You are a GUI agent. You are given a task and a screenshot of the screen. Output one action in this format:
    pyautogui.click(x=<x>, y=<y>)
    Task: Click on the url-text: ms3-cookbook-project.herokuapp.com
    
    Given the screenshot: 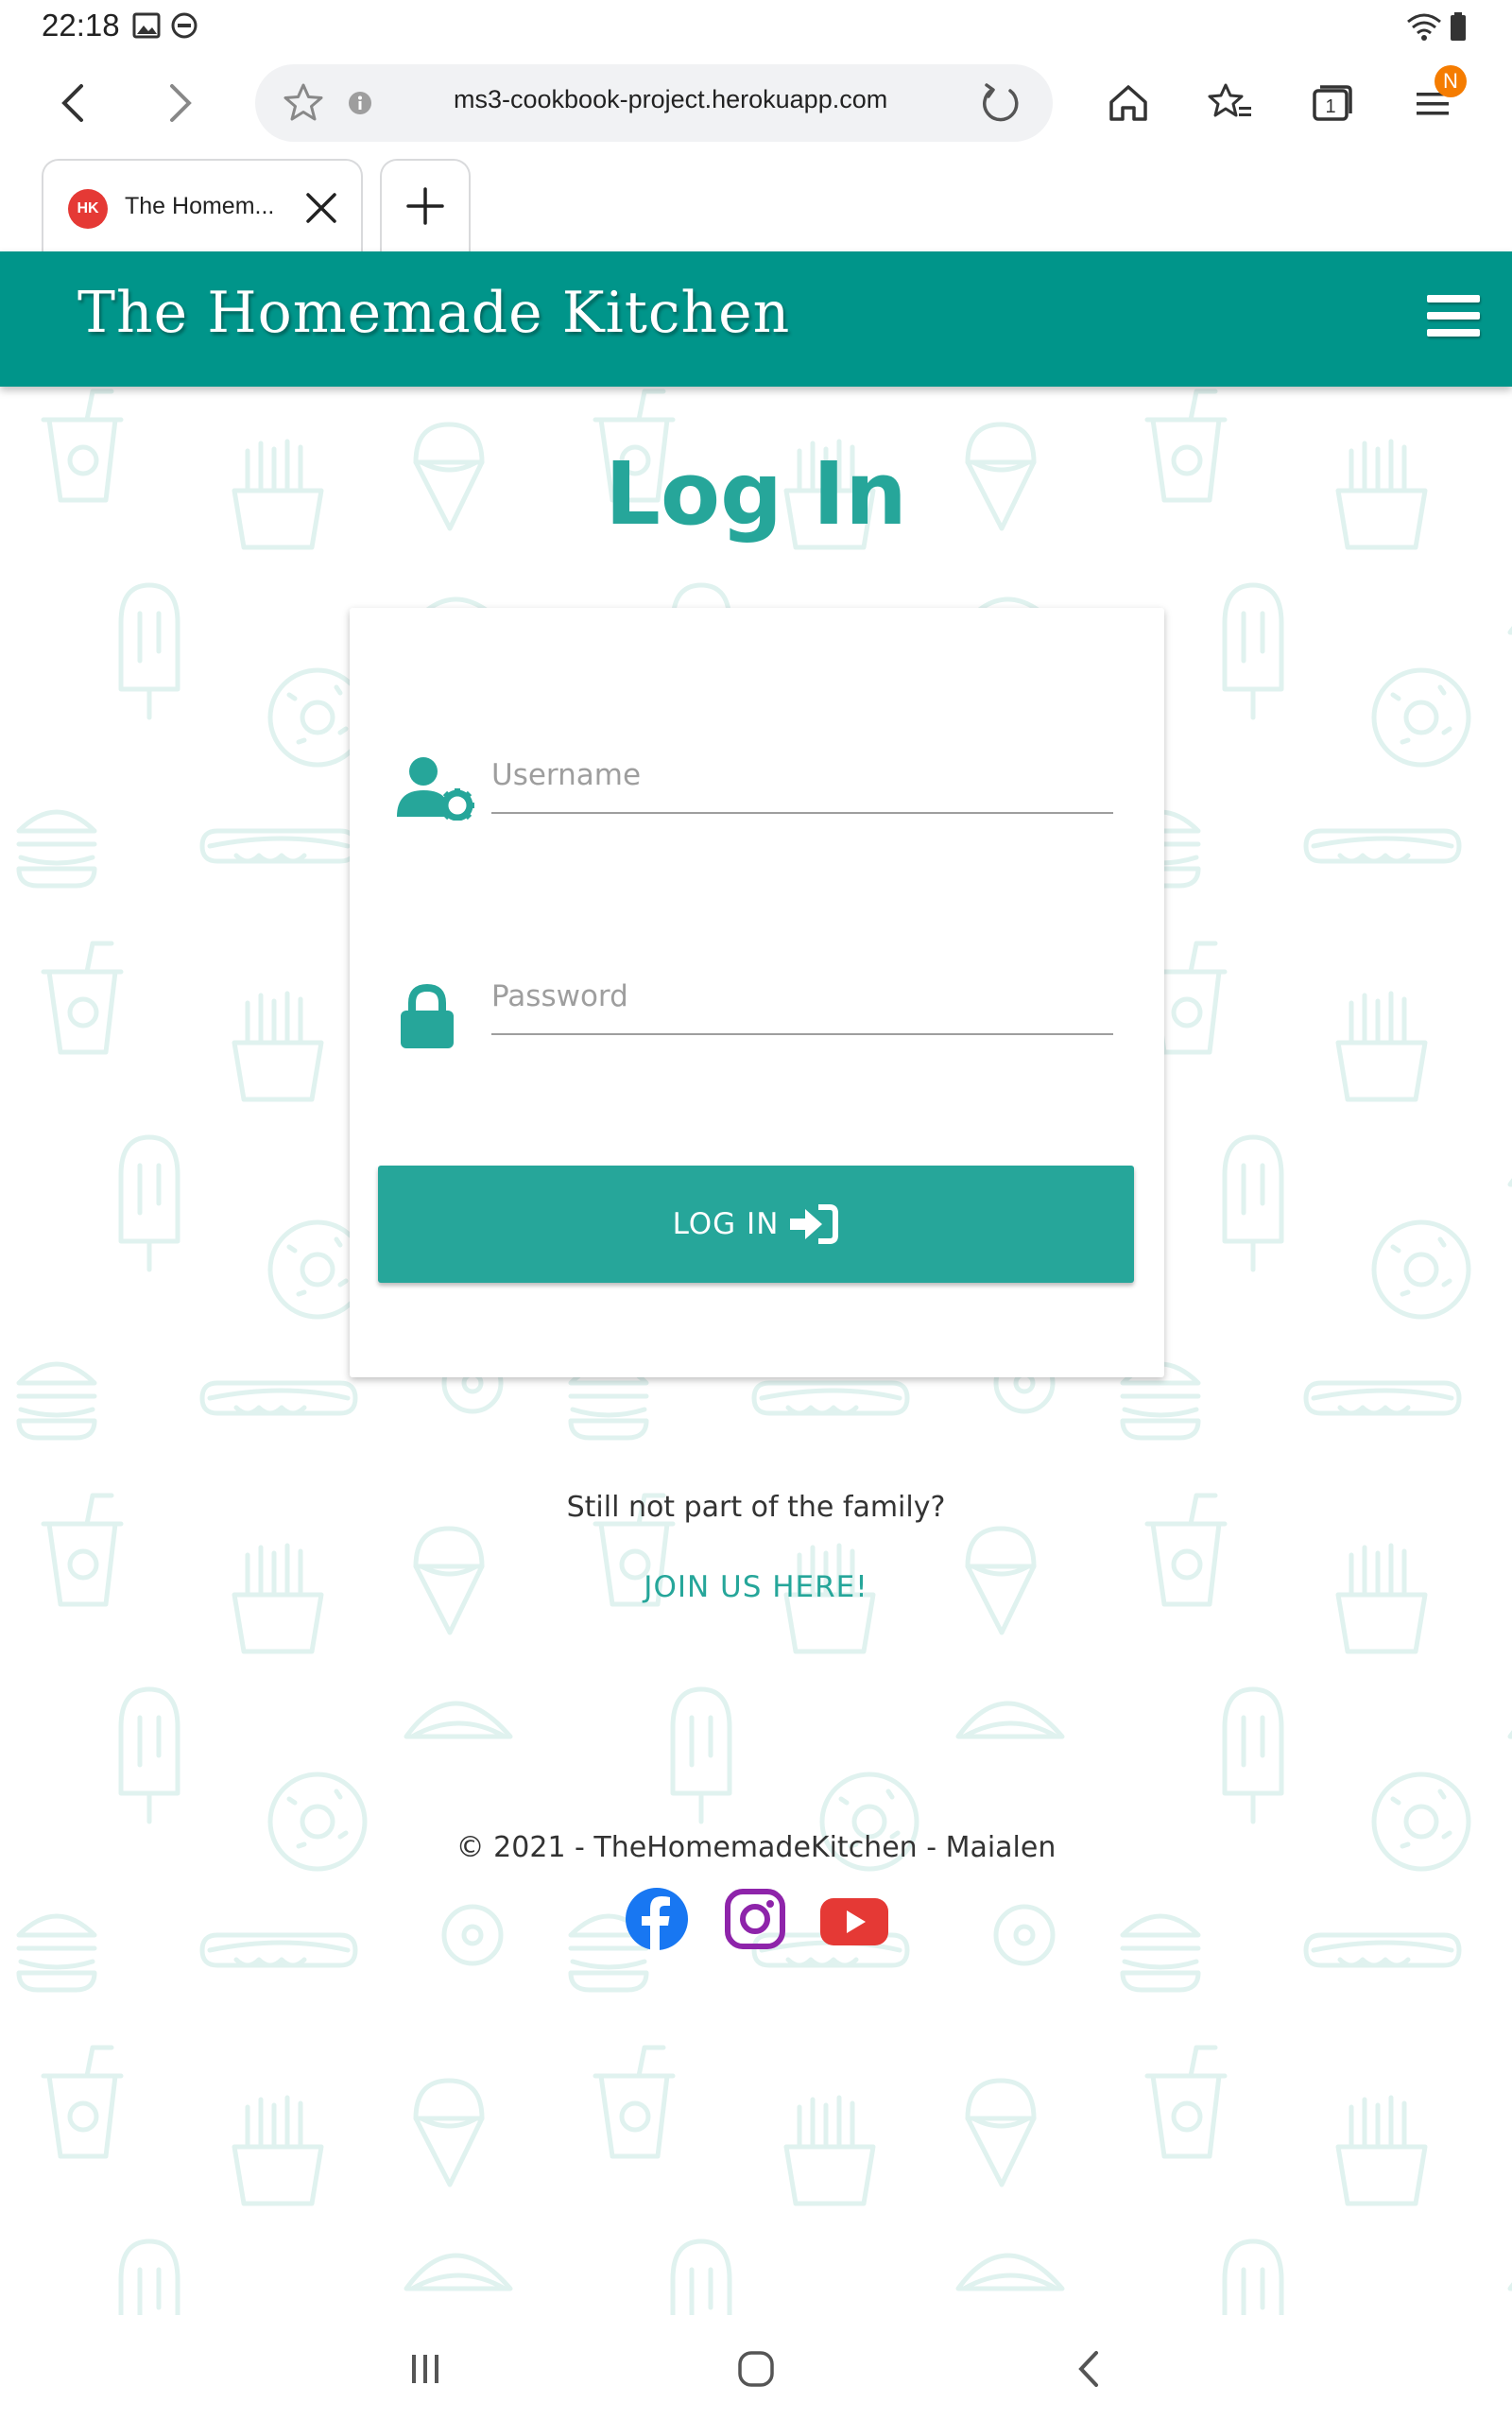 What is the action you would take?
    pyautogui.click(x=670, y=99)
    